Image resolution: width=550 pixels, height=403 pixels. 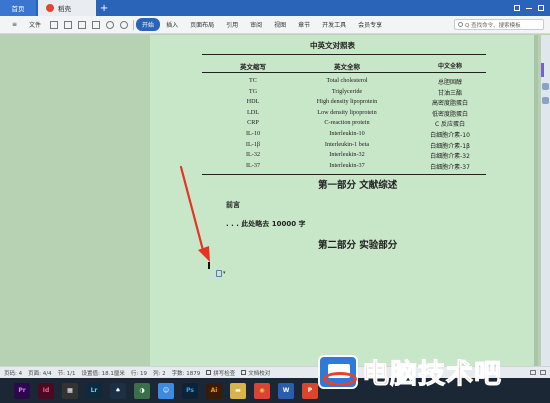 What do you see at coordinates (253, 67) in the screenshot?
I see `header-abbr: 英文缩写` at bounding box center [253, 67].